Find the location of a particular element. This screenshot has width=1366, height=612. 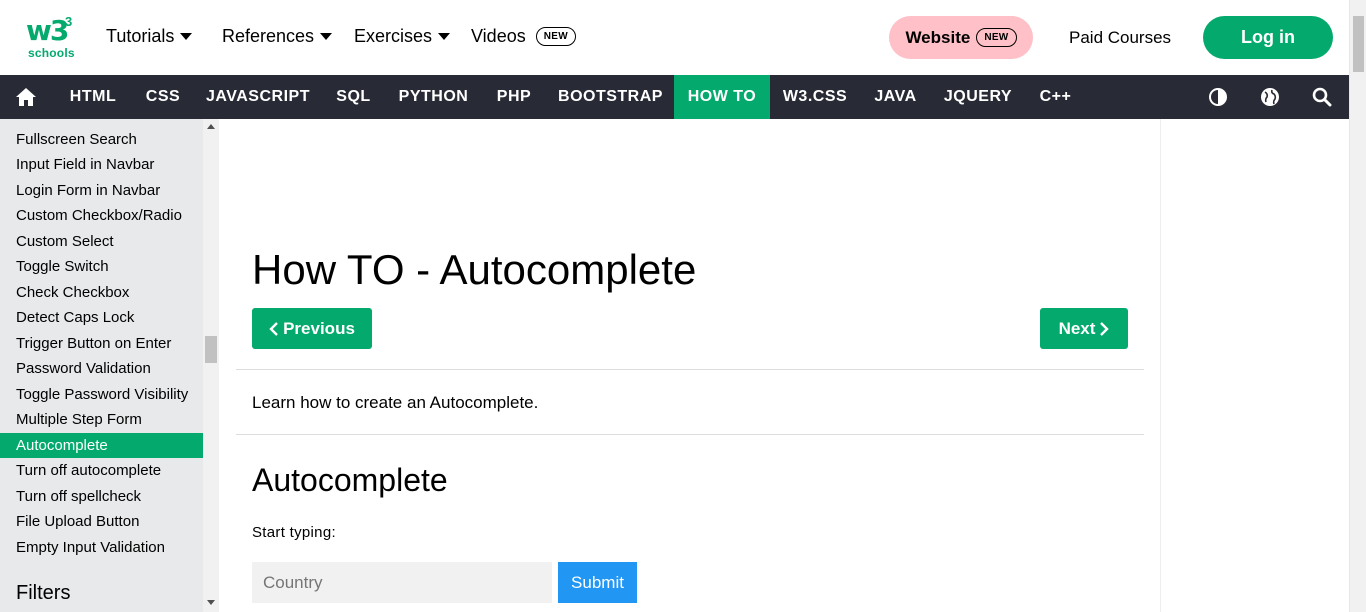

sidebar-item-password-validation: Password Validation is located at coordinates (101, 368).